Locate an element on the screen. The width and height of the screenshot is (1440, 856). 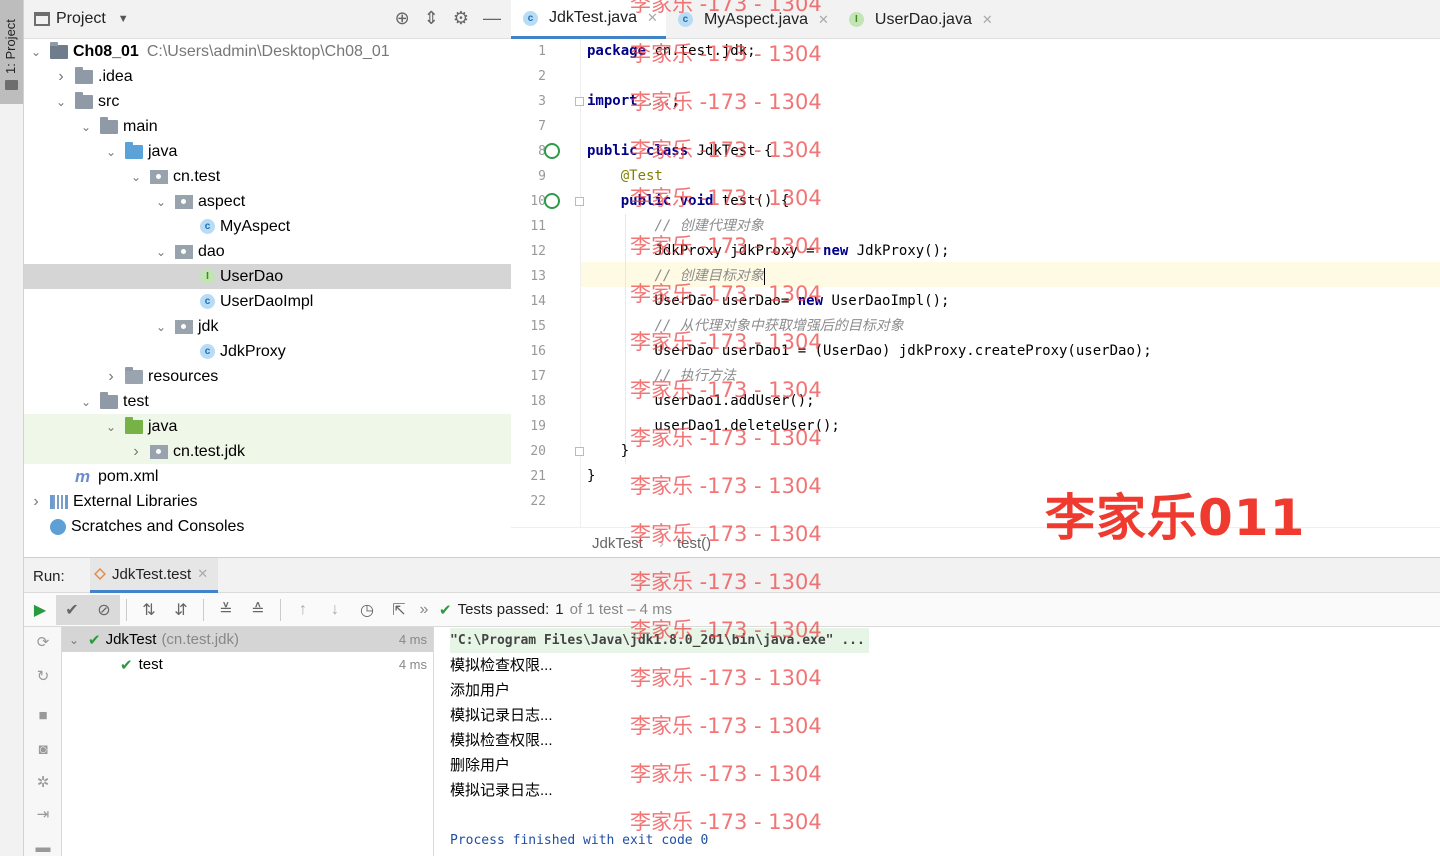
next-failed-icon: ↓ is located at coordinates (335, 610).